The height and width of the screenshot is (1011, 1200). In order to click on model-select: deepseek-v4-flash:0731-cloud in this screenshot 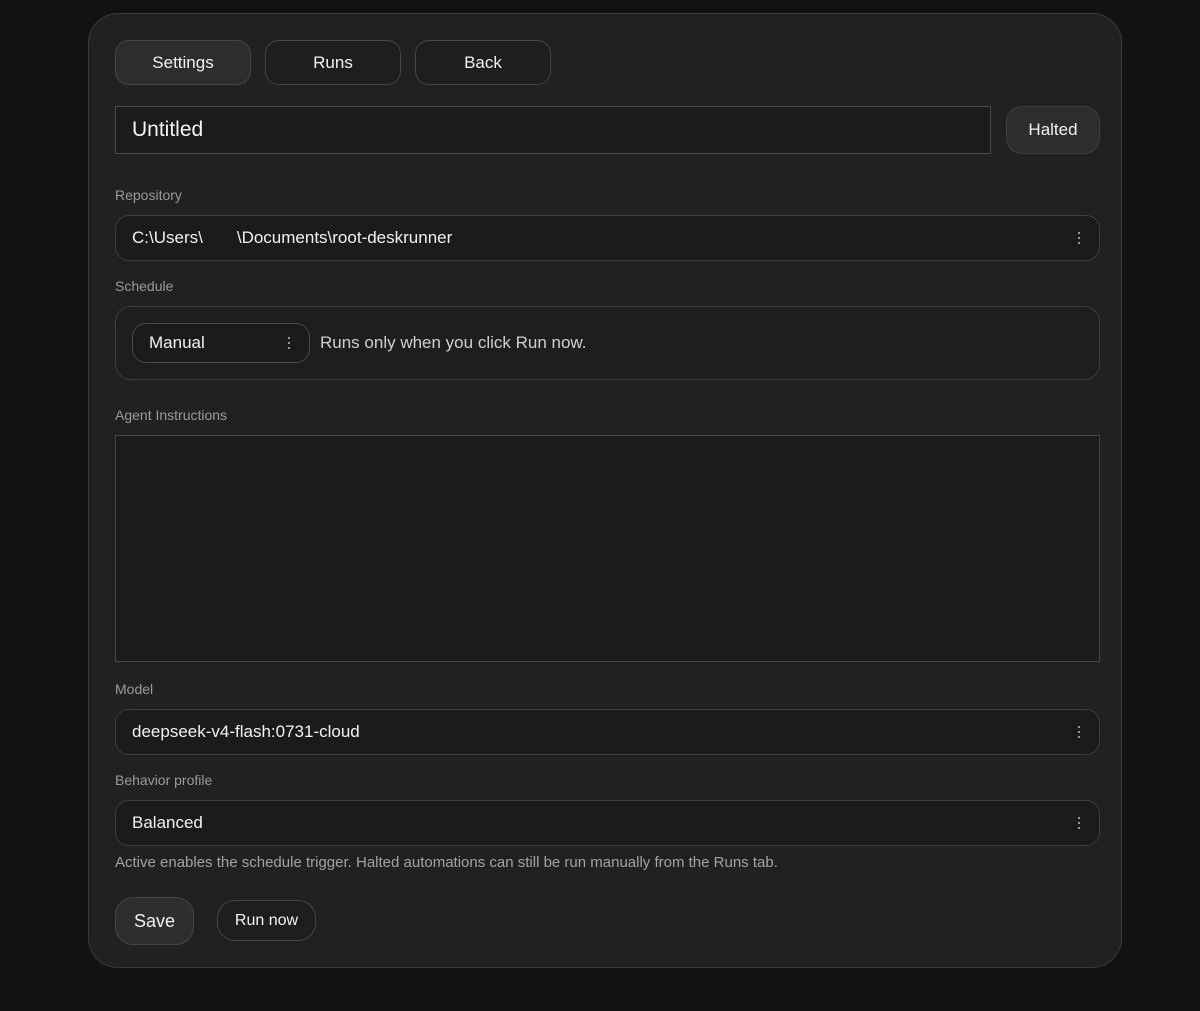, I will do `click(607, 732)`.